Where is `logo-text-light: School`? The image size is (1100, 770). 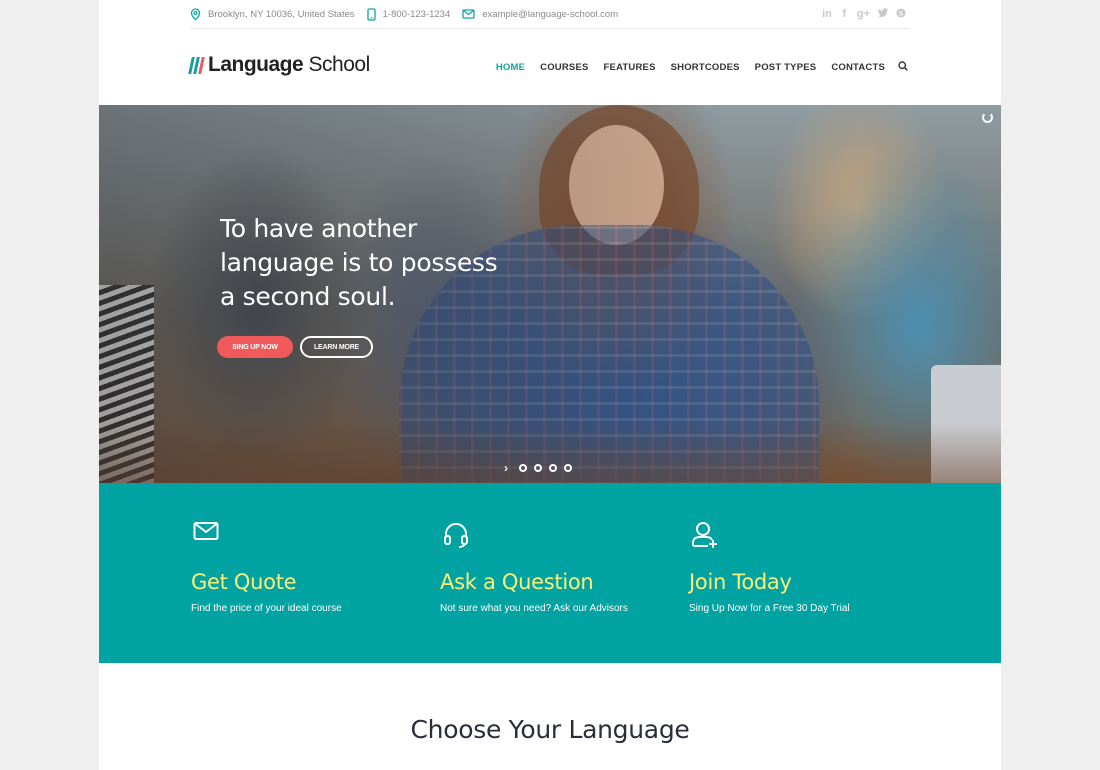 logo-text-light: School is located at coordinates (337, 64).